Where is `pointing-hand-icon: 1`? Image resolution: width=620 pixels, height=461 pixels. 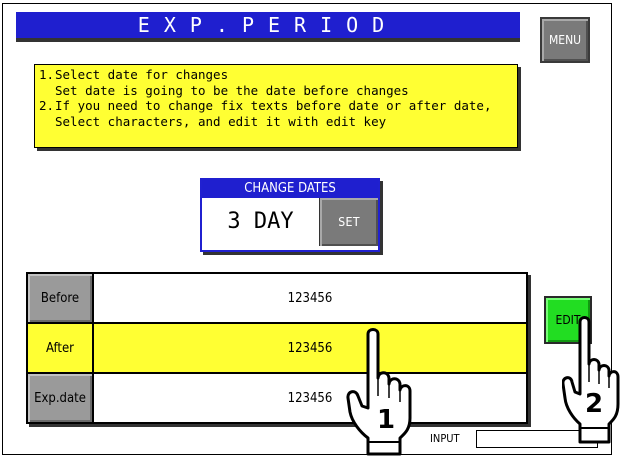
pointing-hand-icon: 1 is located at coordinates (379, 392).